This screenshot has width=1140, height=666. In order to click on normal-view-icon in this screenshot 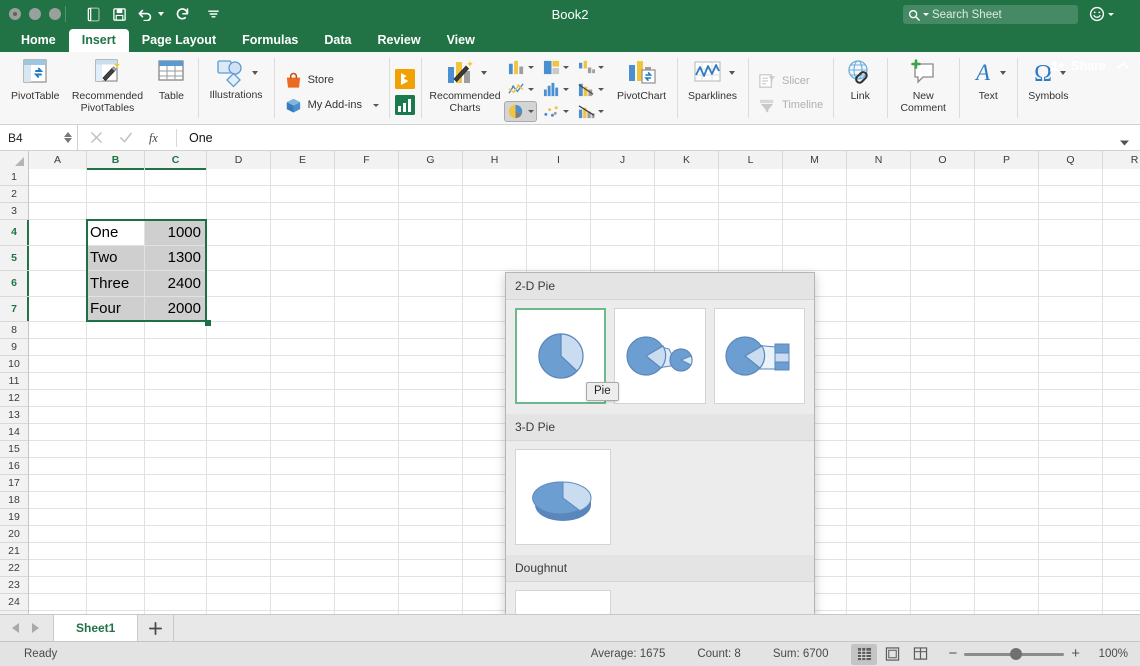, I will do `click(864, 654)`.